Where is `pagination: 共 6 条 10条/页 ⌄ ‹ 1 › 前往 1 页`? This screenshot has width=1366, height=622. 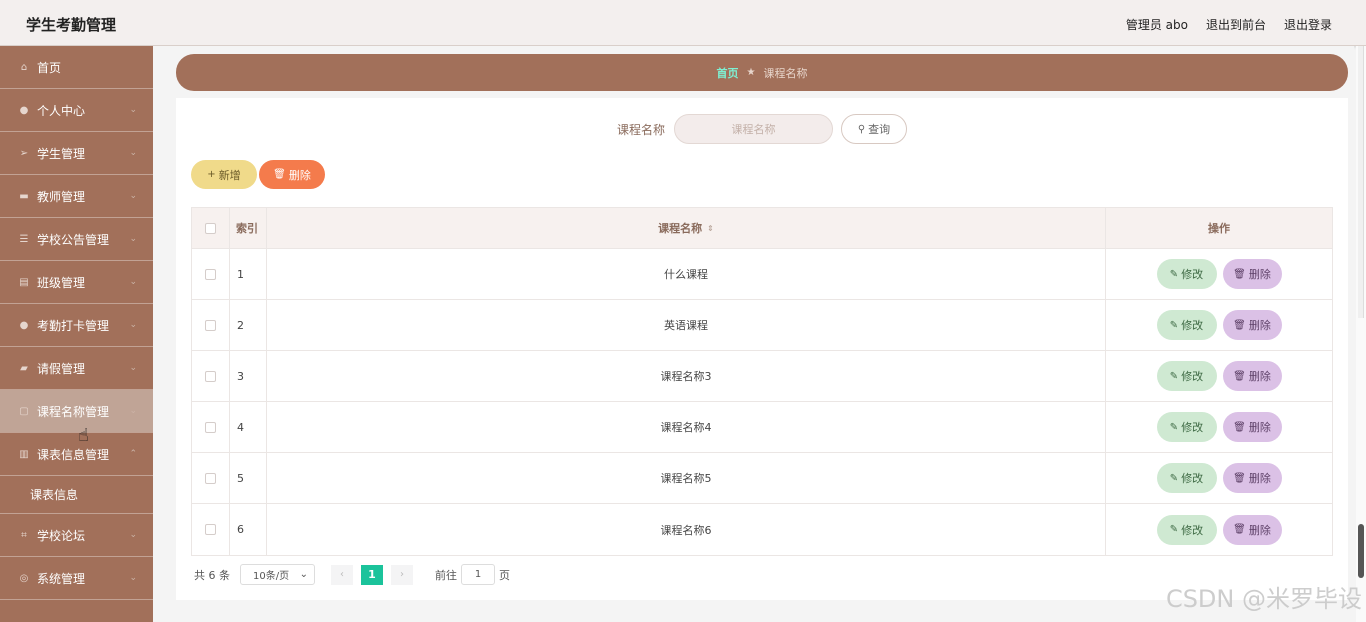 pagination: 共 6 条 10条/页 ⌄ ‹ 1 › 前往 1 页 is located at coordinates (352, 574).